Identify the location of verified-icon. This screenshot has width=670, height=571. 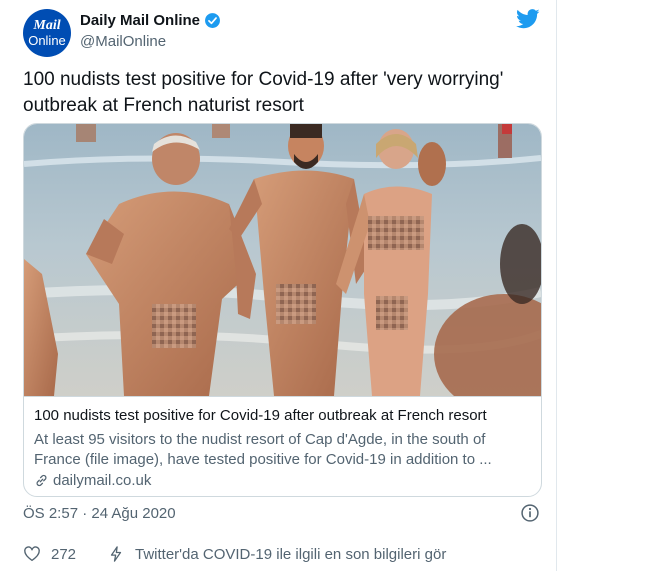
(212, 20).